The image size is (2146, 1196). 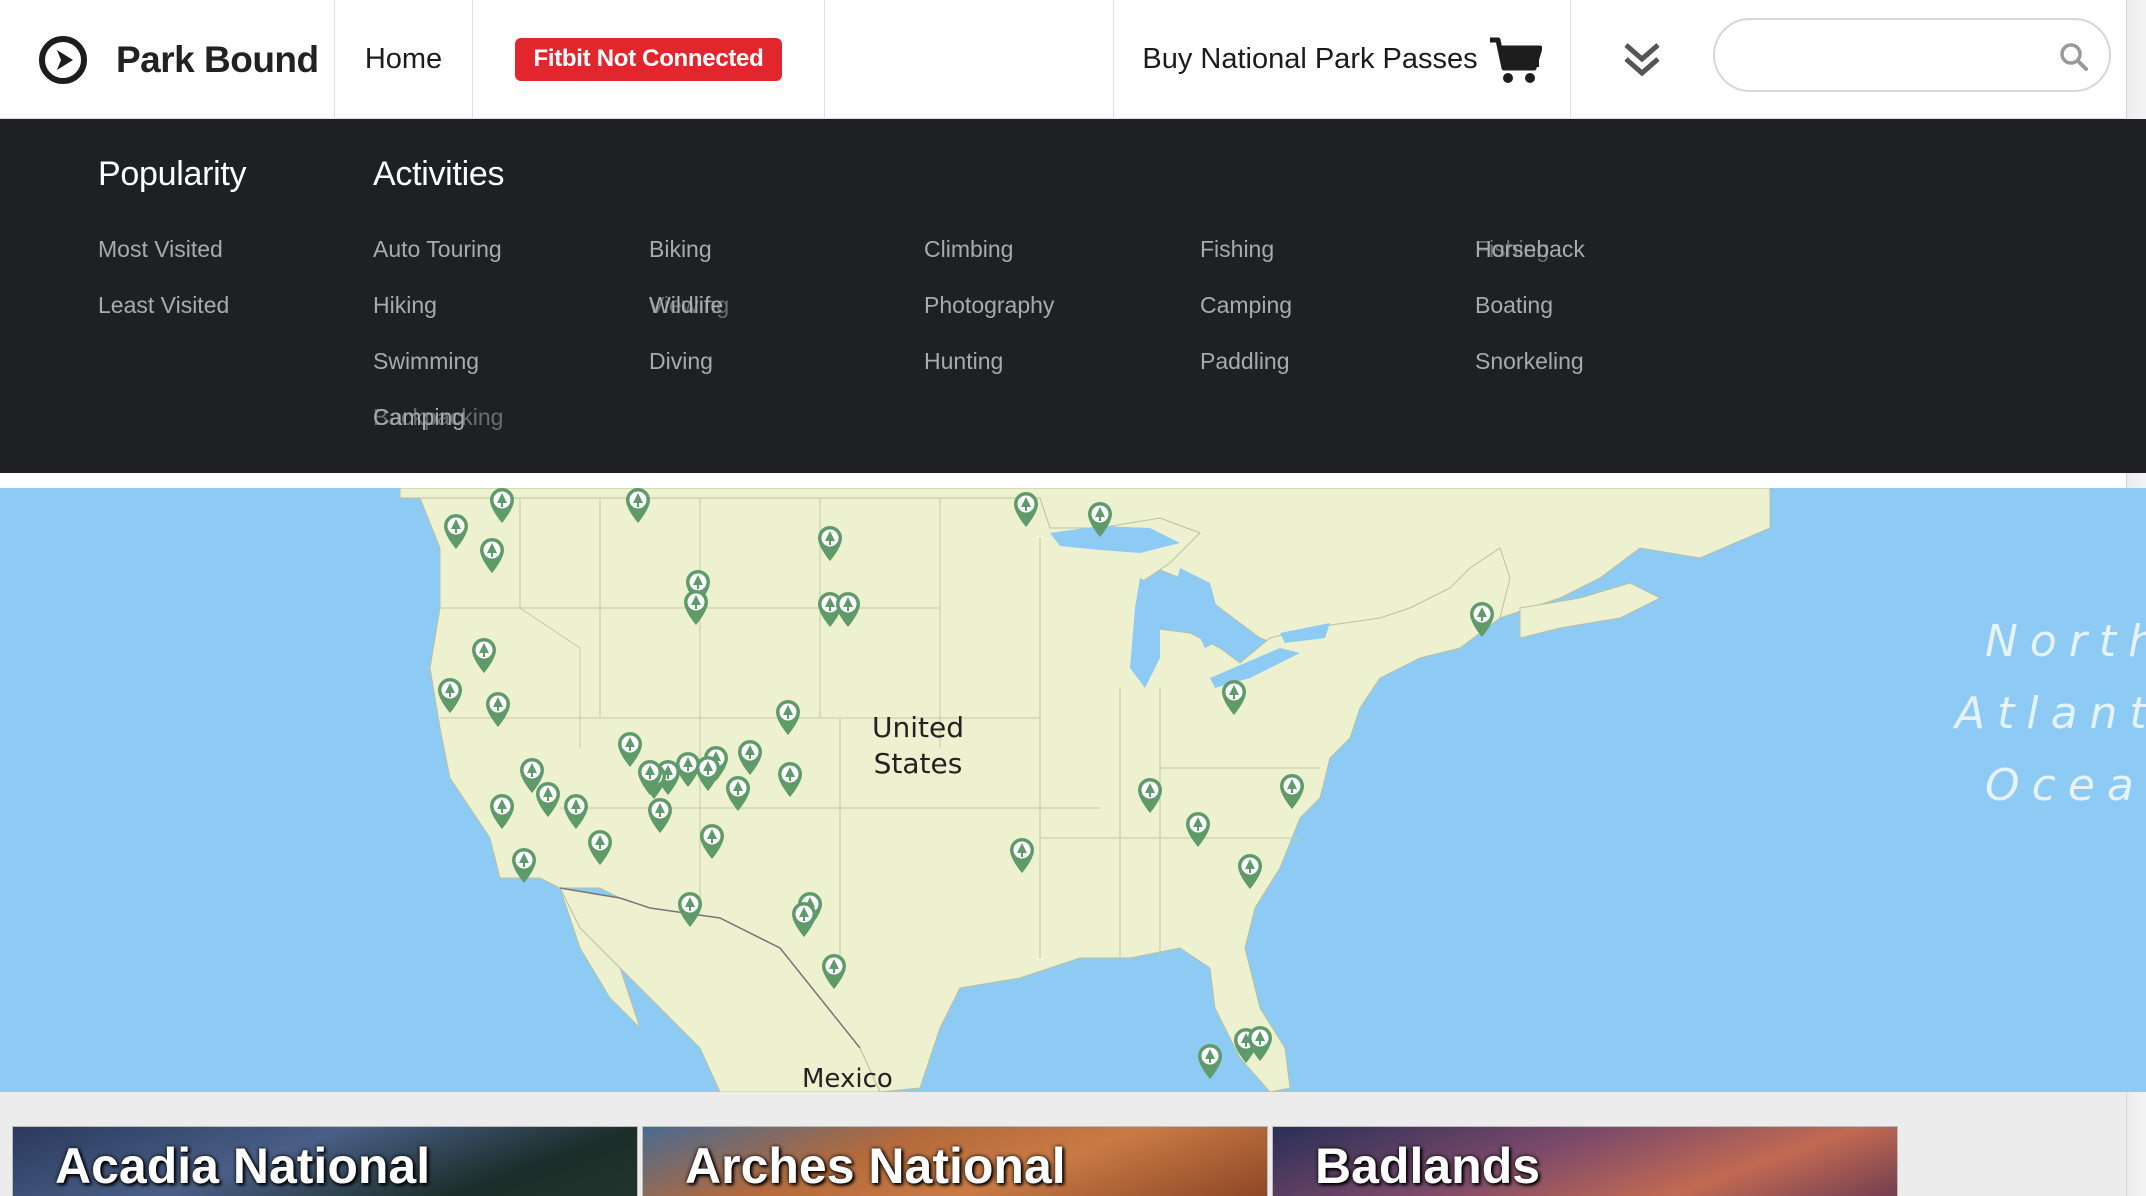 I want to click on popularity-heading: Popularity, so click(x=172, y=174).